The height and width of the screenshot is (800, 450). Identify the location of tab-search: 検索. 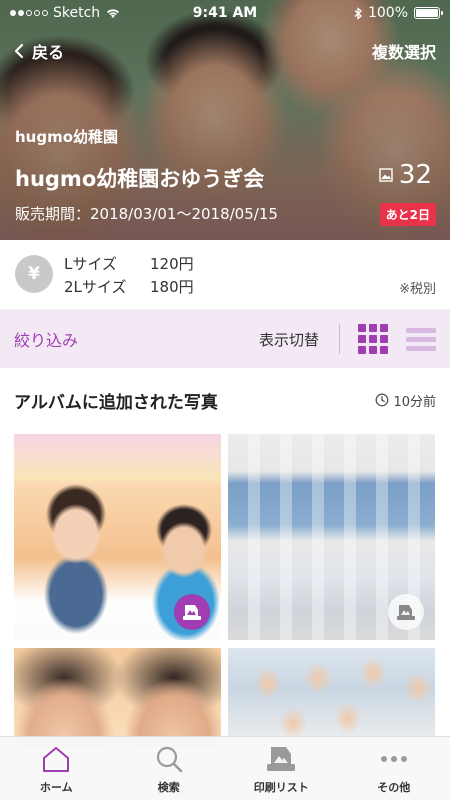
(169, 768).